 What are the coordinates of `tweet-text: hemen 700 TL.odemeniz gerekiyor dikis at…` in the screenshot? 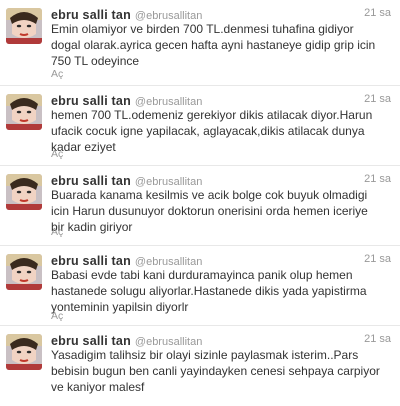 It's located at (212, 131).